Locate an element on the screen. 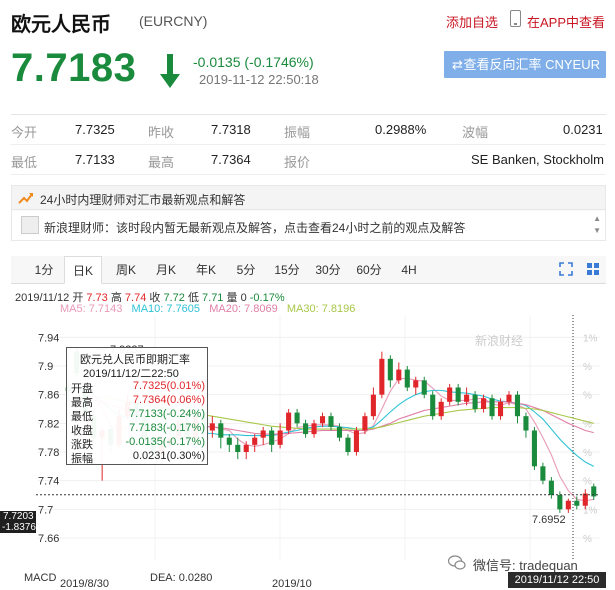 This screenshot has width=615, height=590. y-tick-label: 7.74 is located at coordinates (48, 482).